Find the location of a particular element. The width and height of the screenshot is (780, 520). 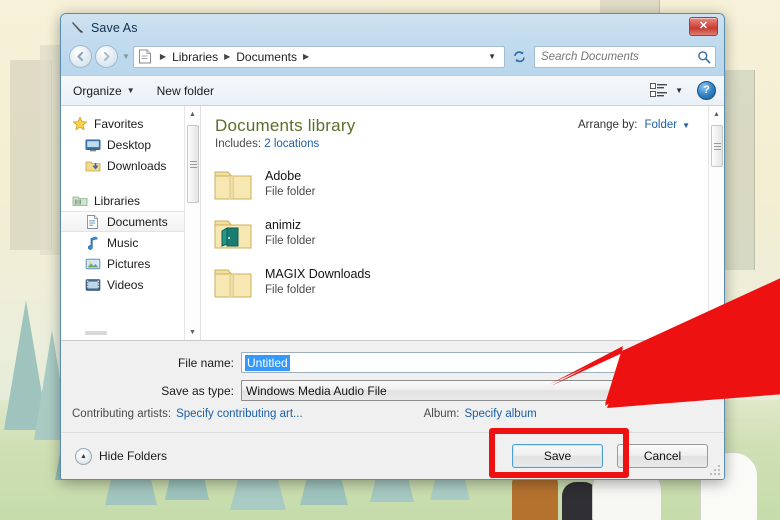

locations-link: 2 locations is located at coordinates (291, 144).